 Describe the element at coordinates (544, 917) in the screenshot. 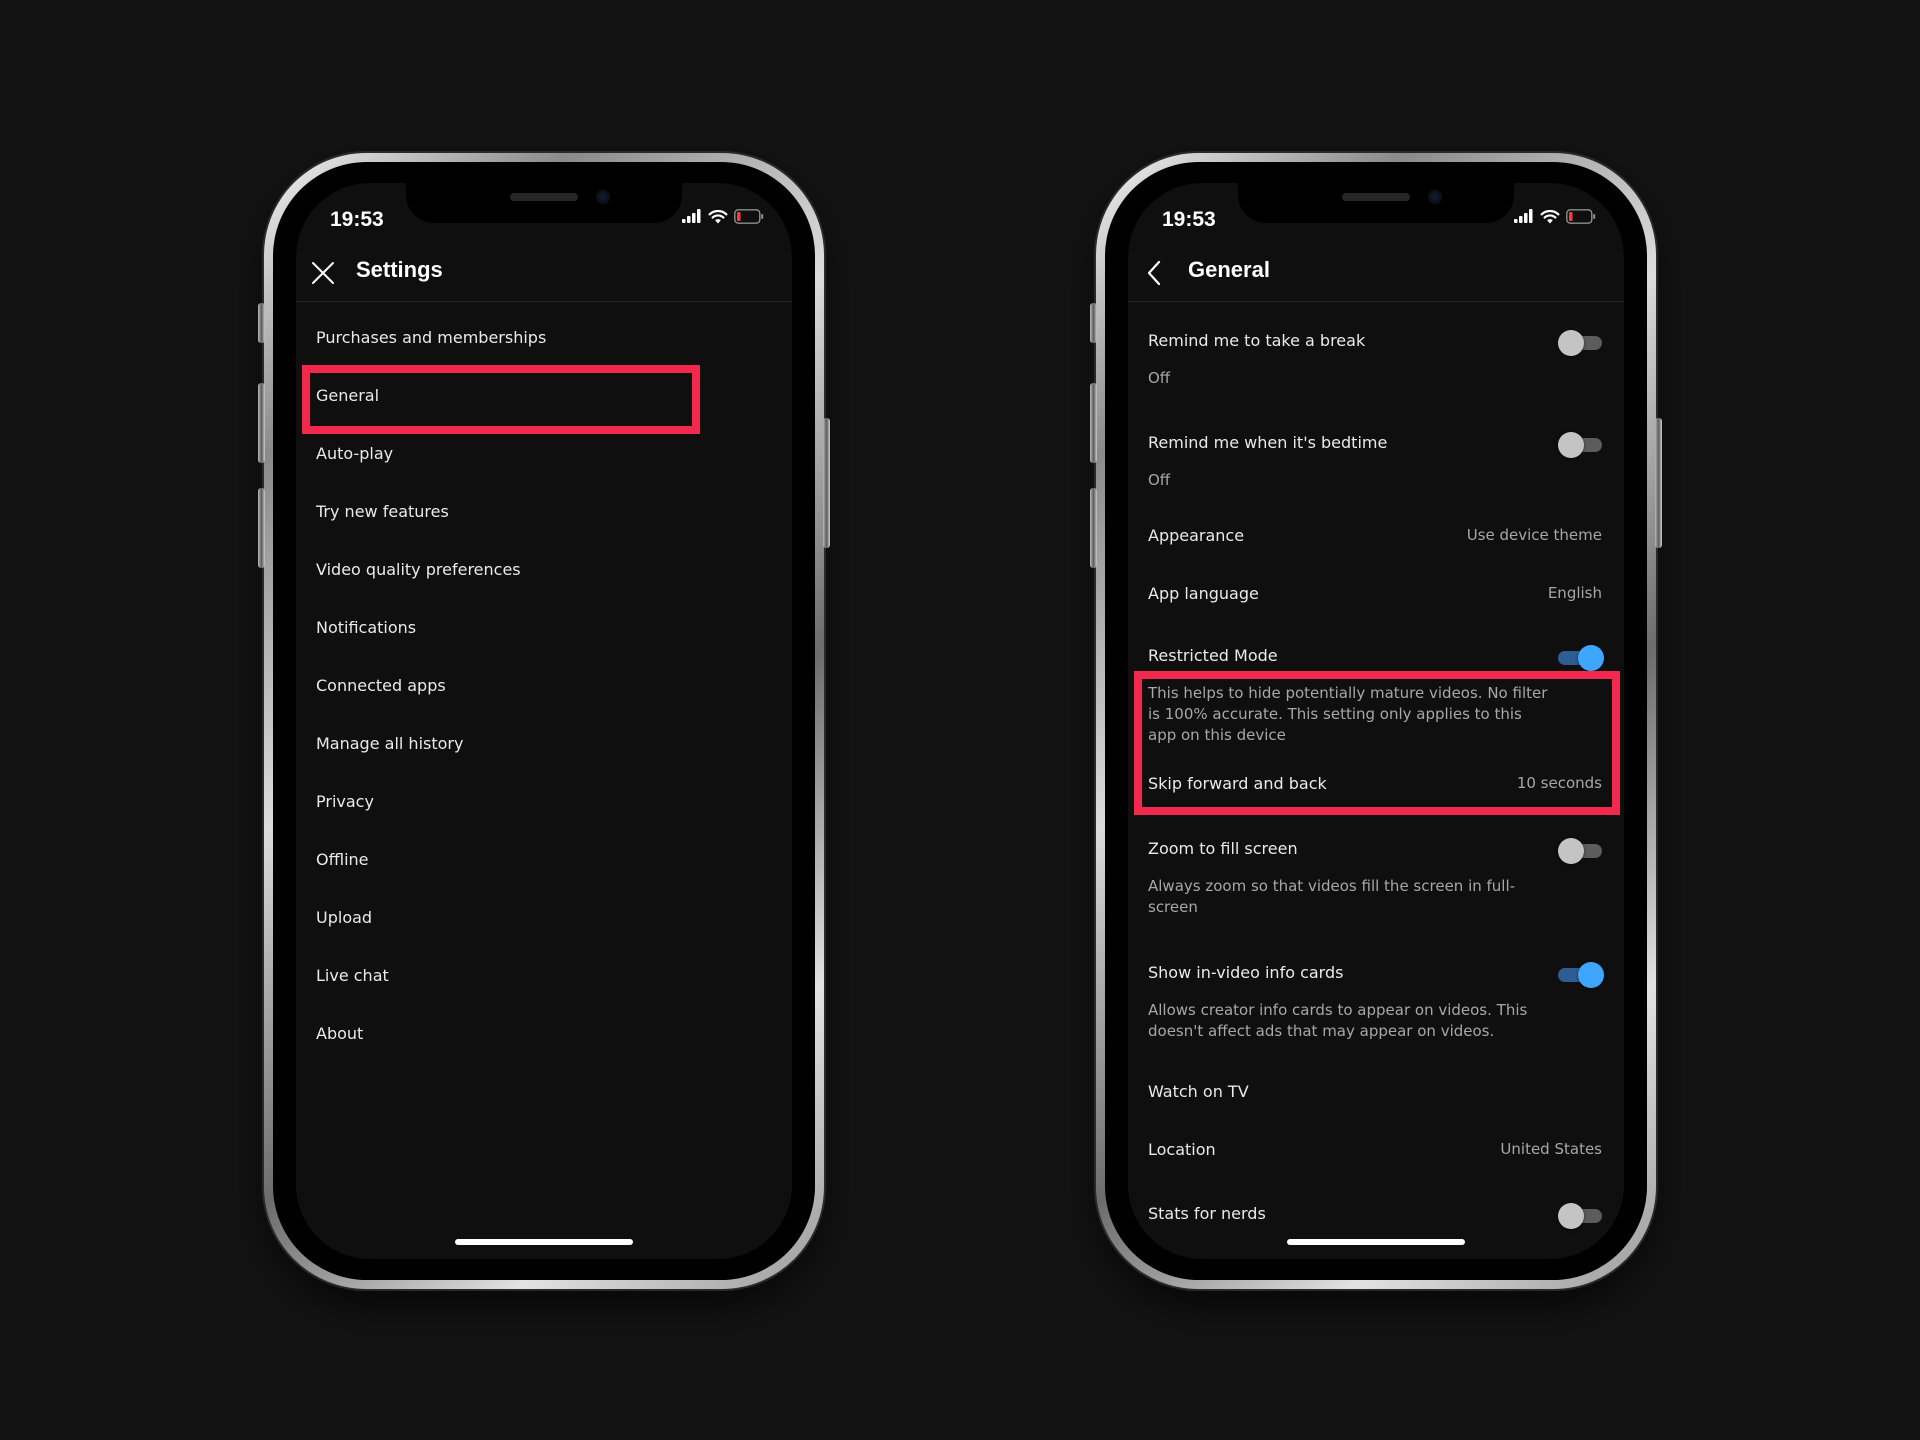

I see `menu-item-upload: Upload` at that location.